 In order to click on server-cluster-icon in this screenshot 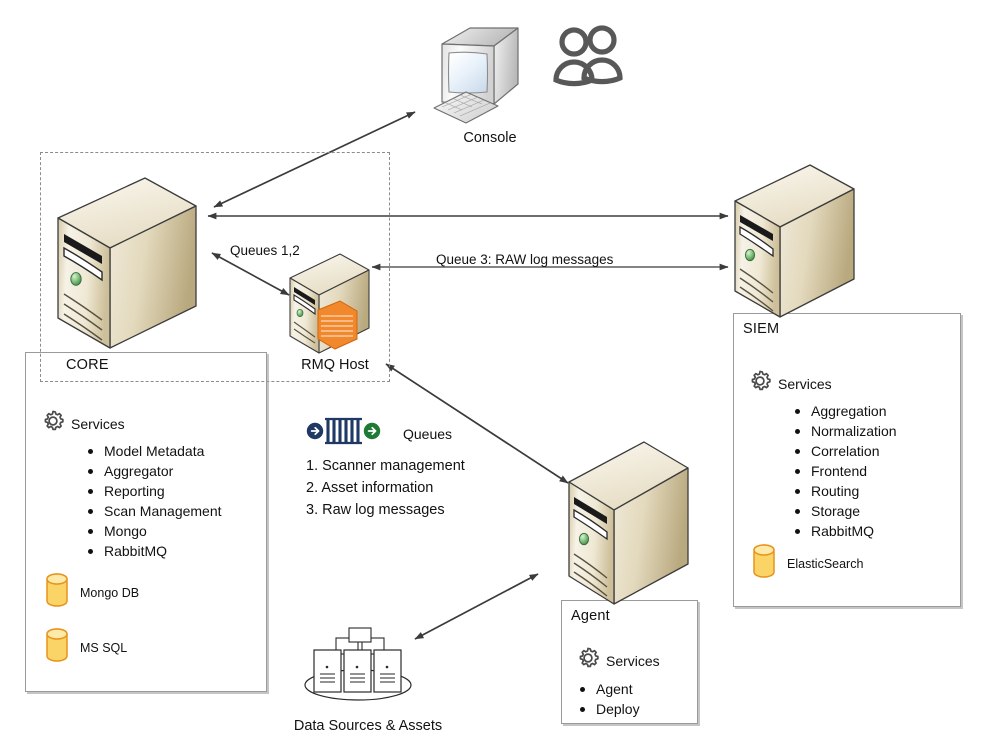, I will do `click(358, 669)`.